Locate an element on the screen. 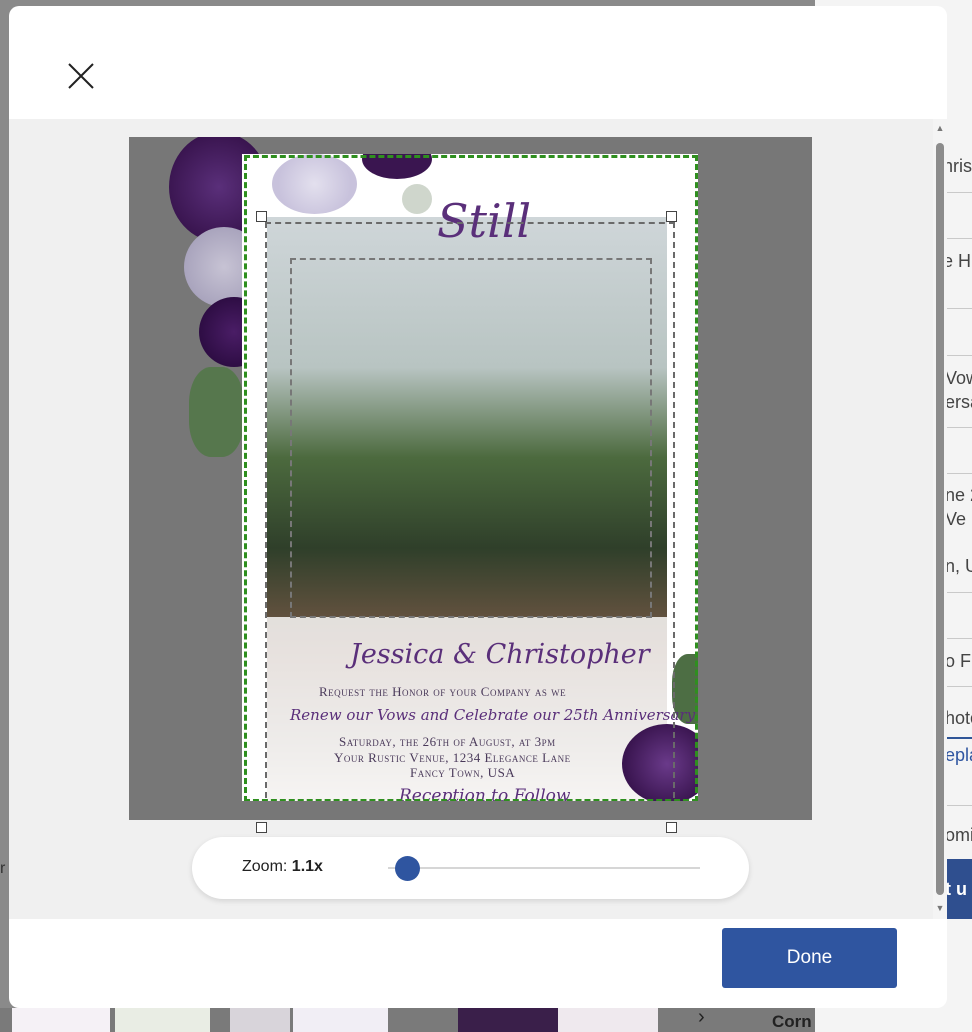  resize-handle-bottom-right is located at coordinates (671, 827).